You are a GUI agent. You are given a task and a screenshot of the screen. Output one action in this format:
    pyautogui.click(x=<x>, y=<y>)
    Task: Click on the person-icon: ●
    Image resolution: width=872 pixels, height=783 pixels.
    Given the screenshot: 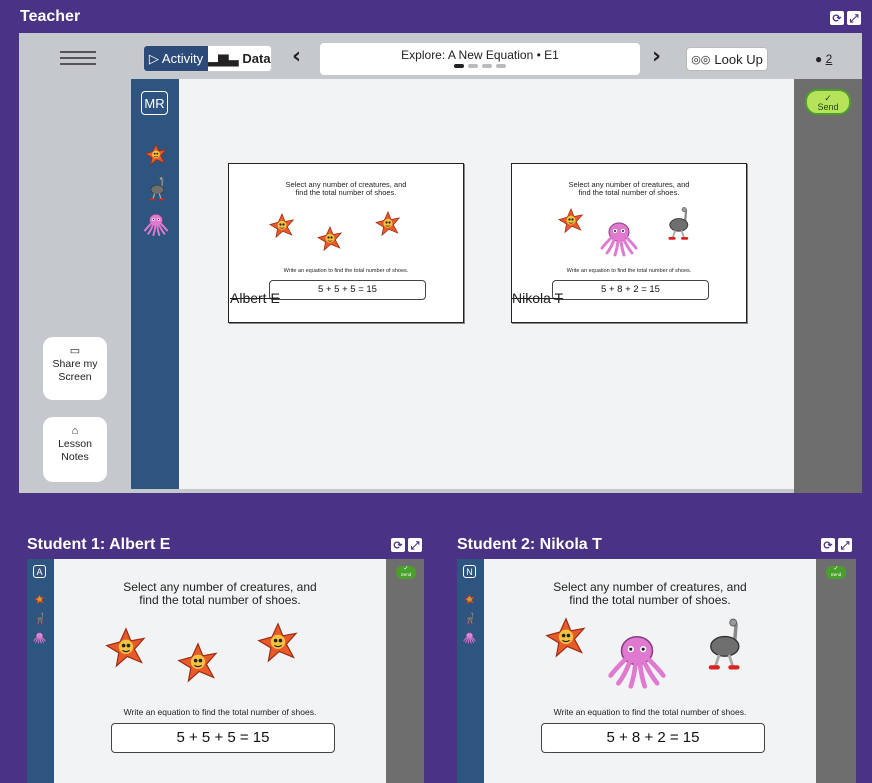 What is the action you would take?
    pyautogui.click(x=819, y=59)
    